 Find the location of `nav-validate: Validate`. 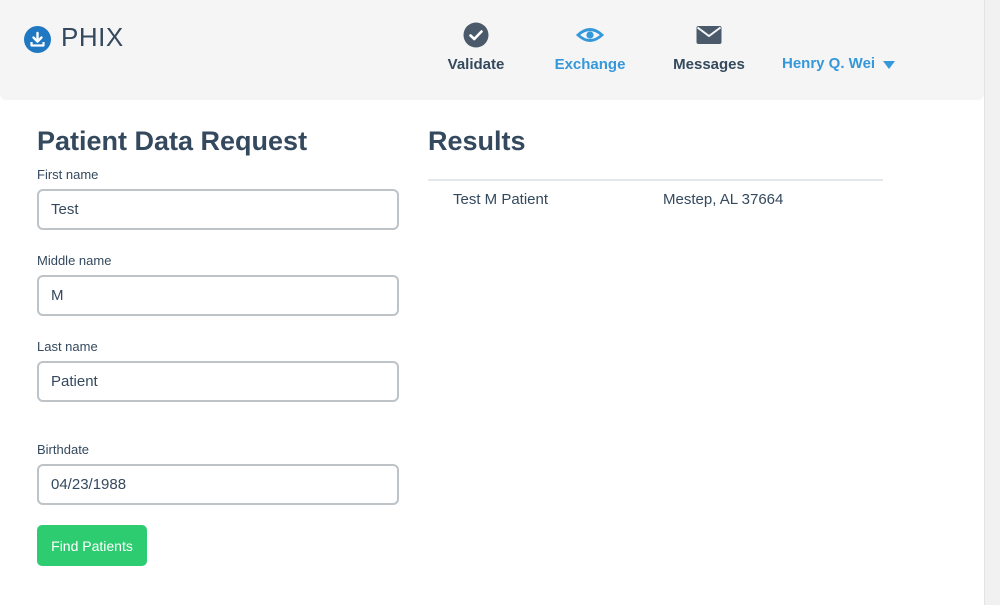

nav-validate: Validate is located at coordinates (476, 52).